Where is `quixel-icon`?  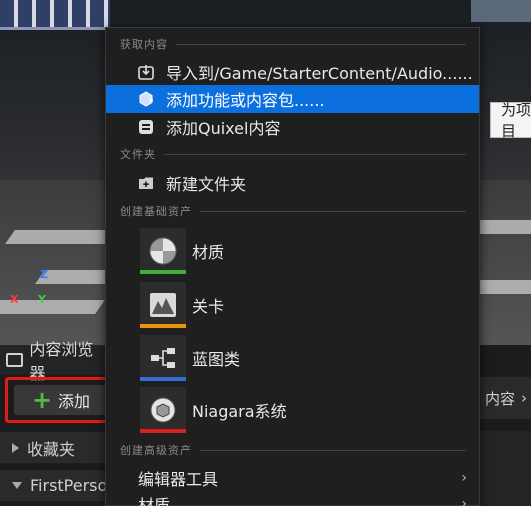 quixel-icon is located at coordinates (146, 127).